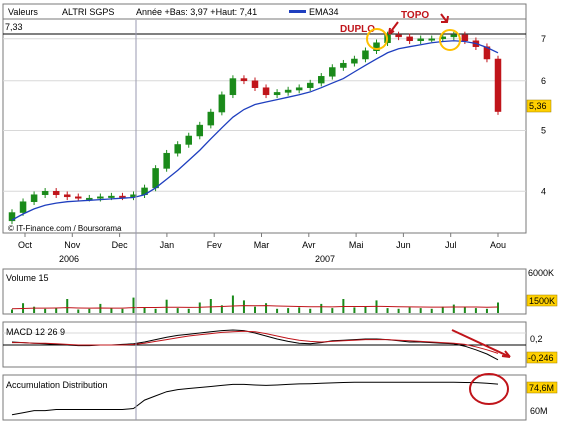  What do you see at coordinates (543, 130) in the screenshot?
I see `price-y-tick-label: 5` at bounding box center [543, 130].